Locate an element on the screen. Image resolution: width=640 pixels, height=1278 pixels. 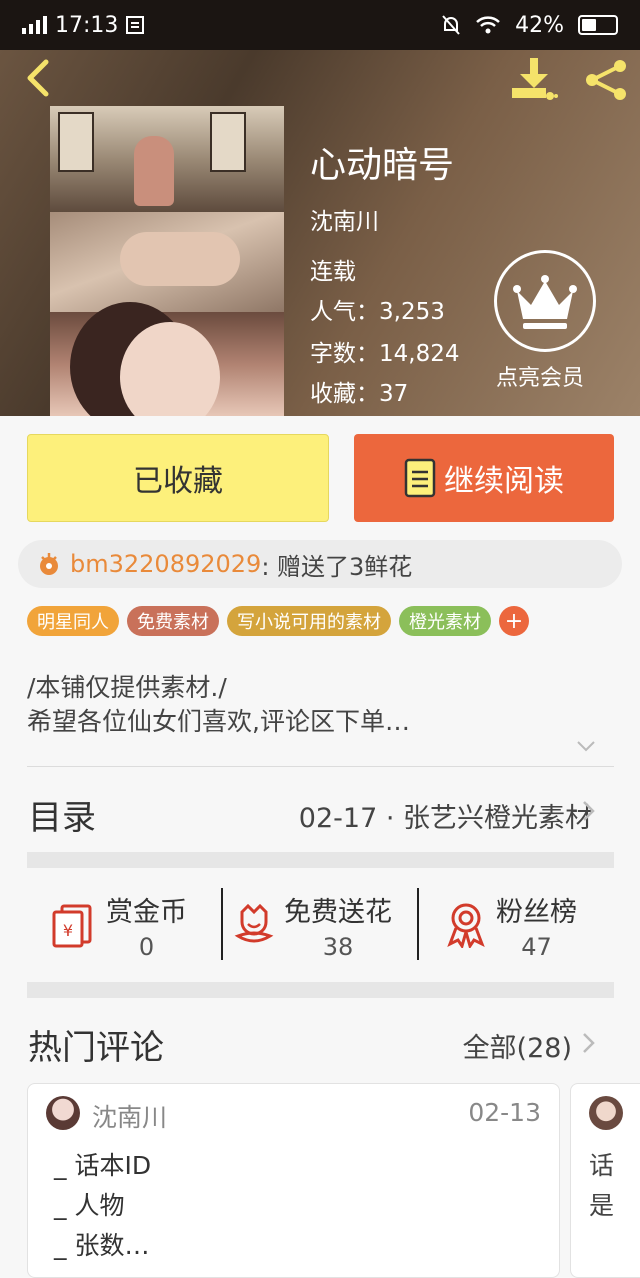
cover-panel-room is located at coordinates (167, 159).